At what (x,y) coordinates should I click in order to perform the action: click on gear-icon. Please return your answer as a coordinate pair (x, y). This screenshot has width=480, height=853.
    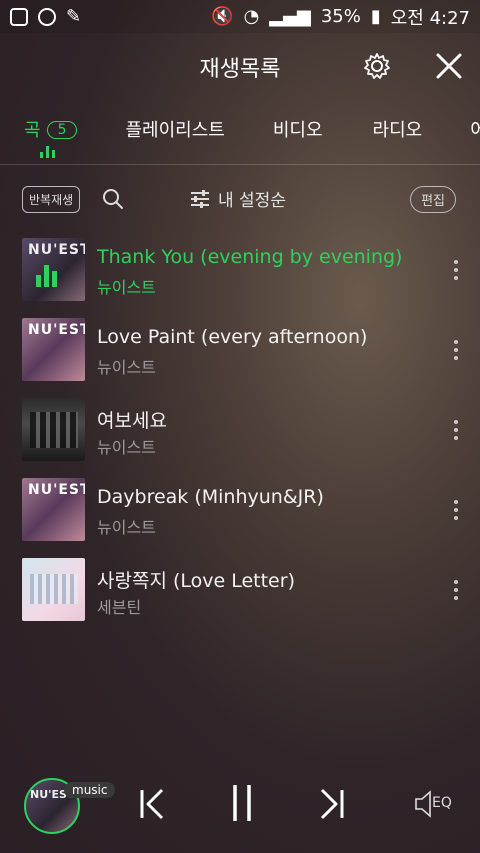
    Looking at the image, I should click on (377, 66).